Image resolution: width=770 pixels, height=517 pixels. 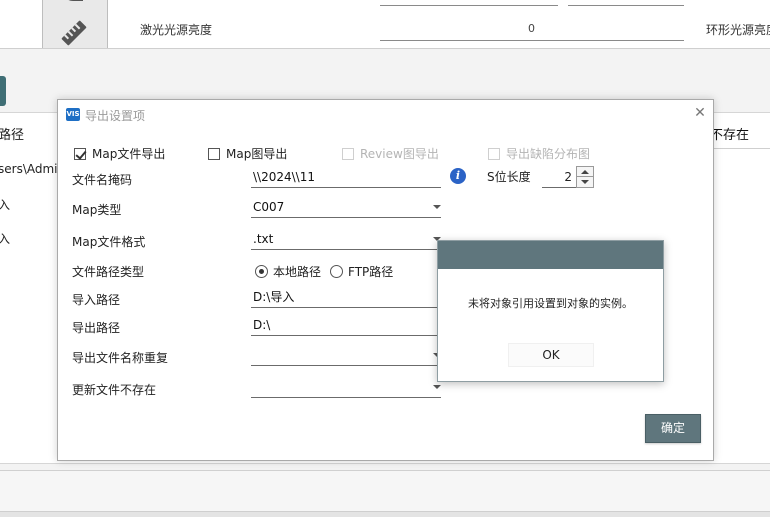 I want to click on map-type-select: C007, so click(x=346, y=207).